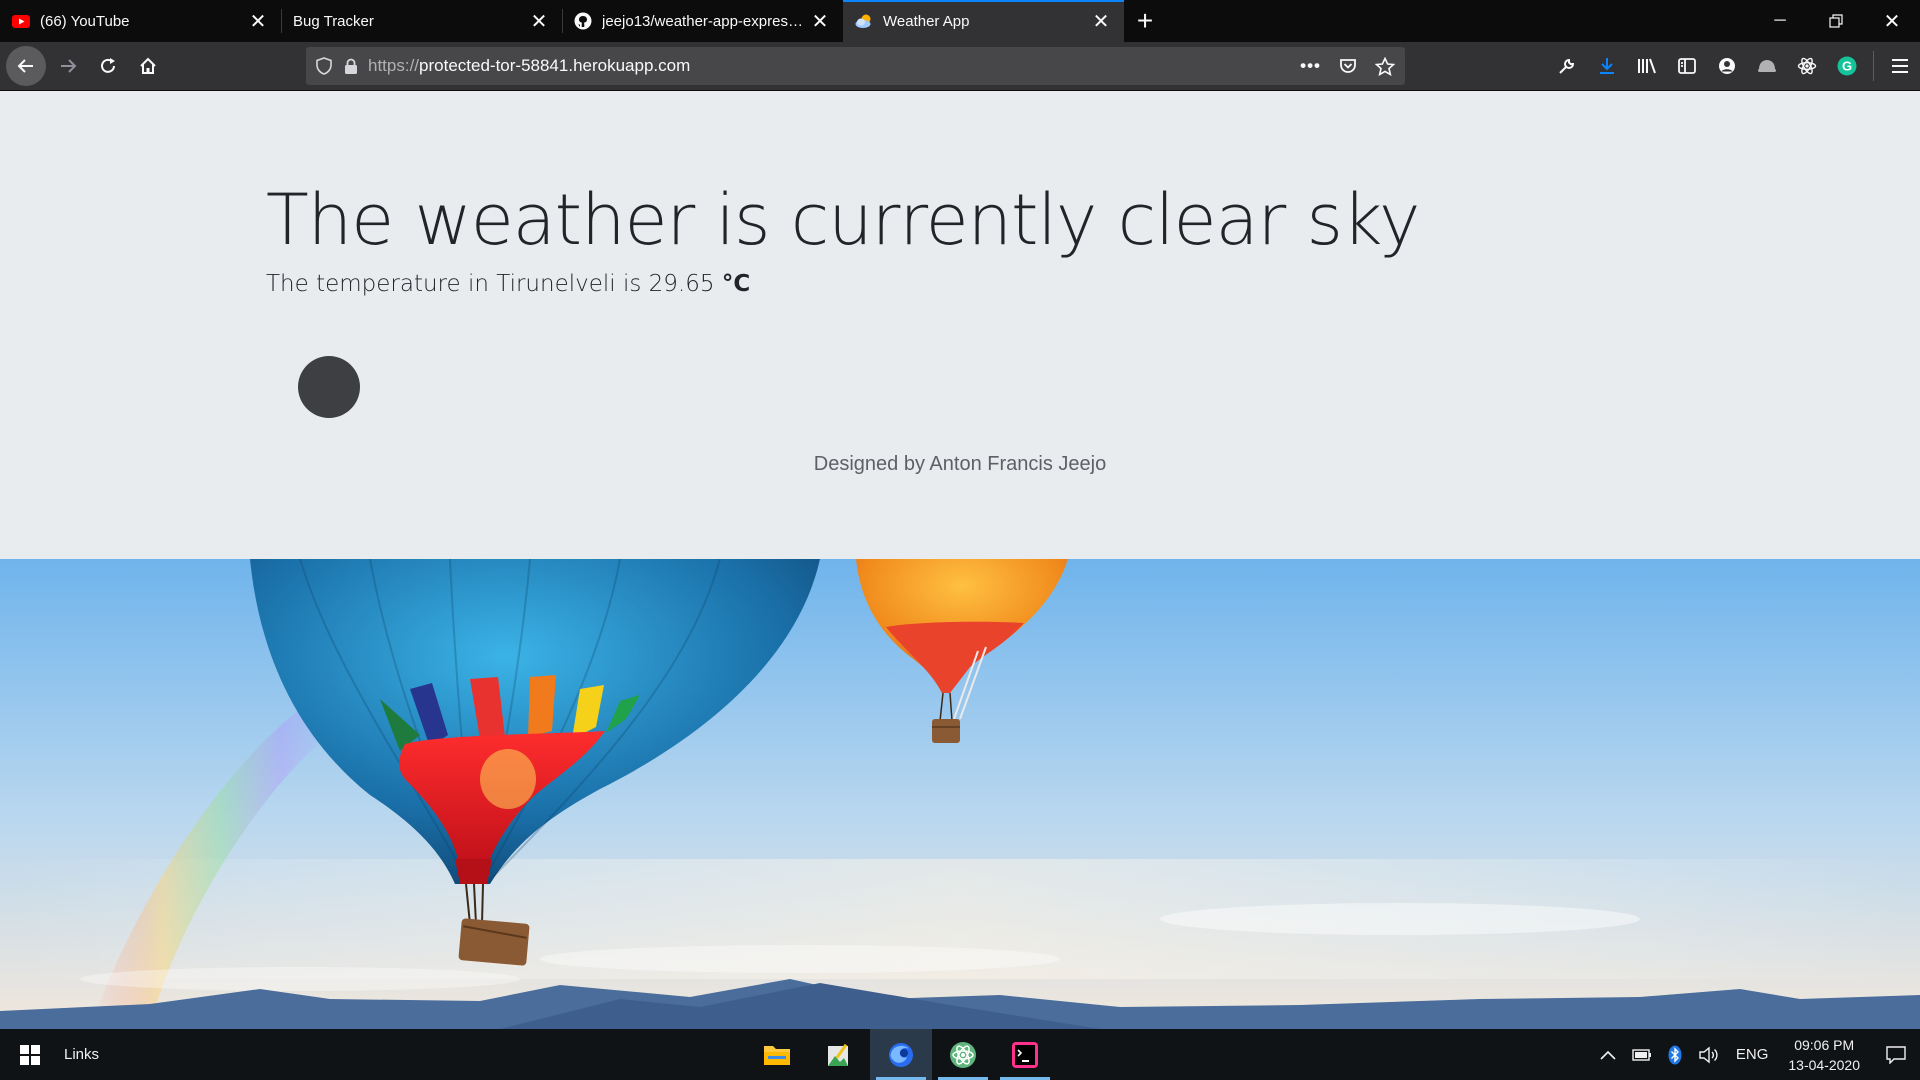 This screenshot has height=1080, width=1920. Describe the element at coordinates (30, 1054) in the screenshot. I see `windows-start-icon` at that location.